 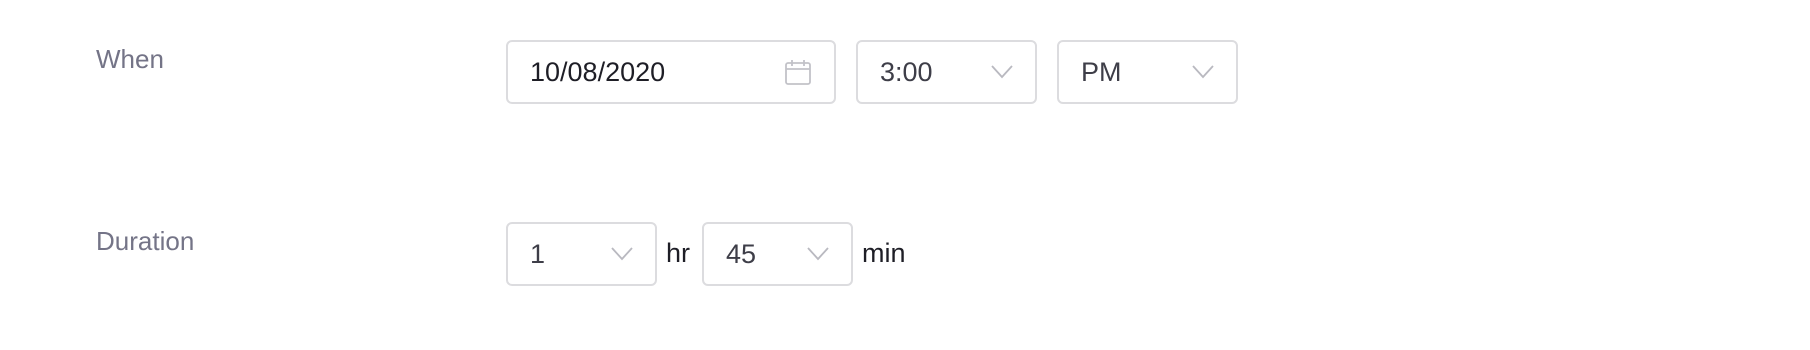 I want to click on date-value: 10/08/2020, so click(x=598, y=71).